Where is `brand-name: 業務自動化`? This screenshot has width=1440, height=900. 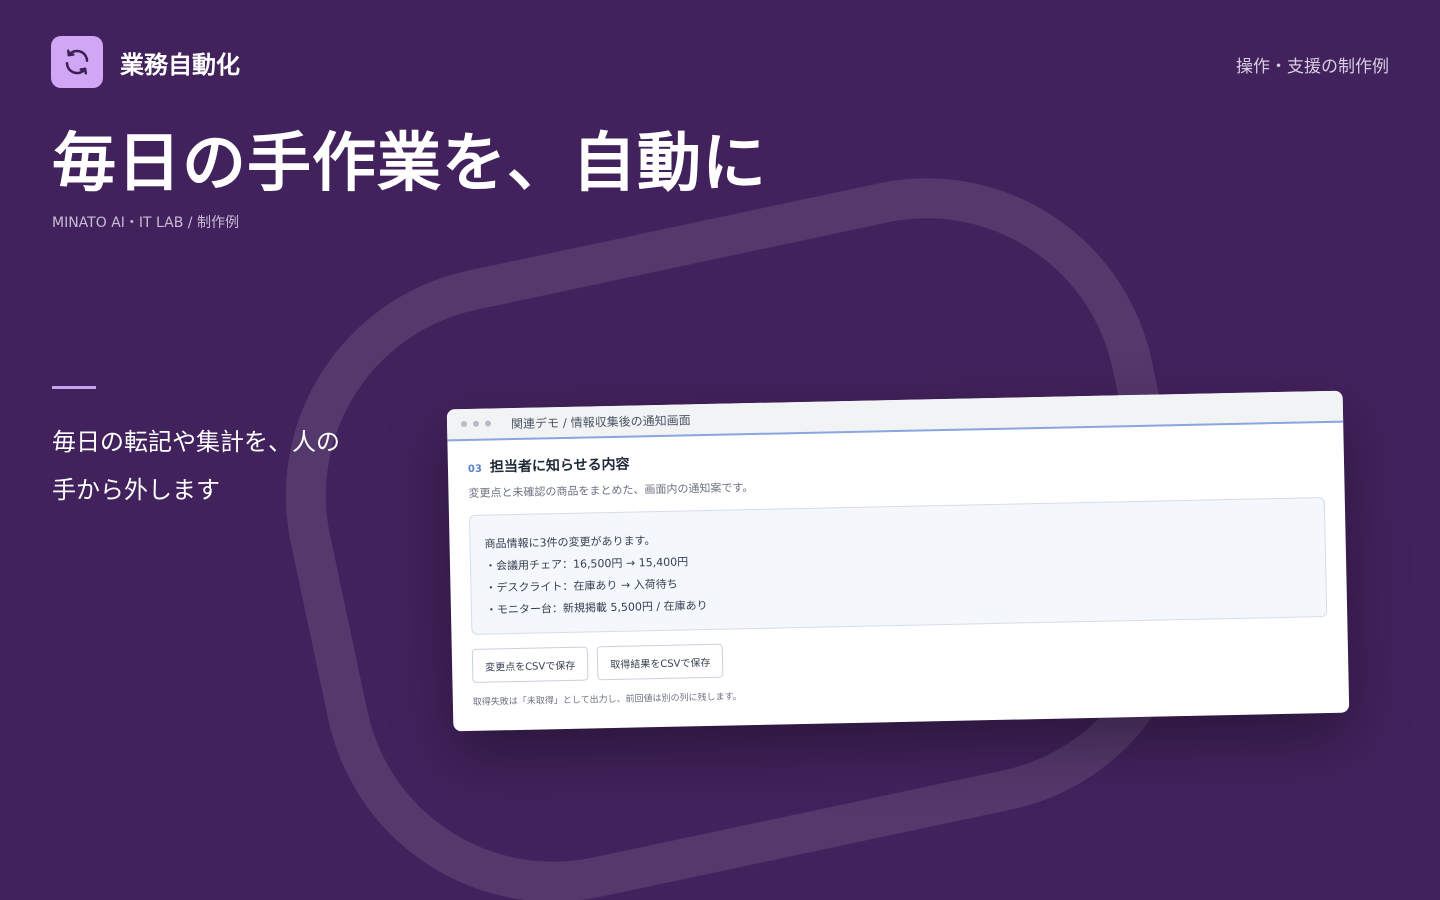
brand-name: 業務自動化 is located at coordinates (180, 64).